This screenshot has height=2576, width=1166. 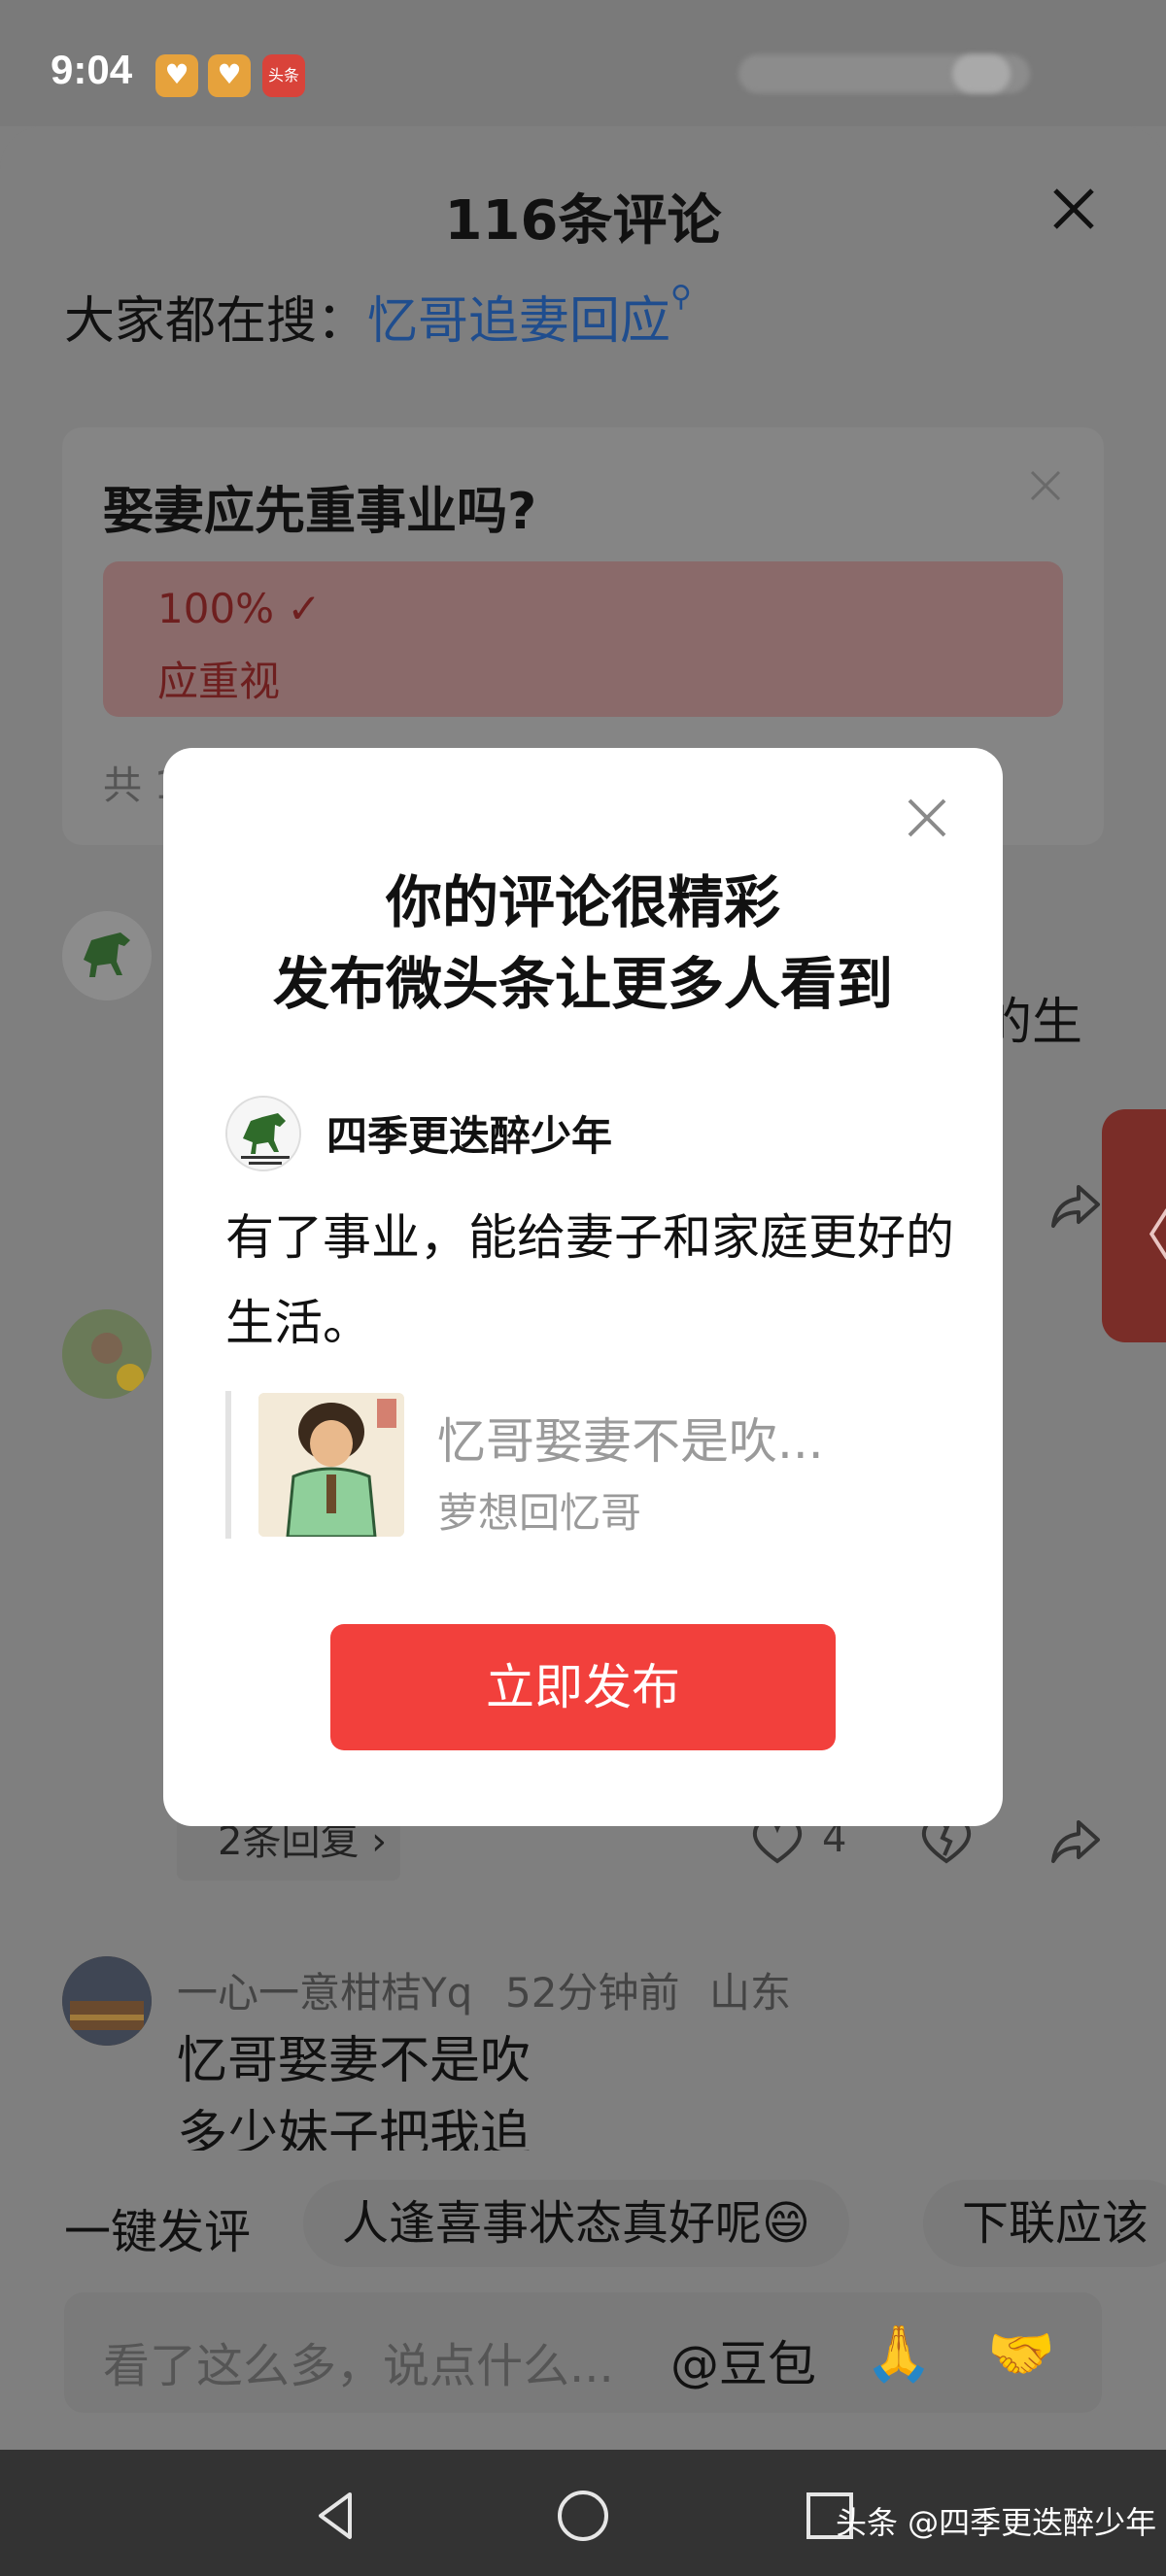 I want to click on app-notification-icon, so click(x=176, y=75).